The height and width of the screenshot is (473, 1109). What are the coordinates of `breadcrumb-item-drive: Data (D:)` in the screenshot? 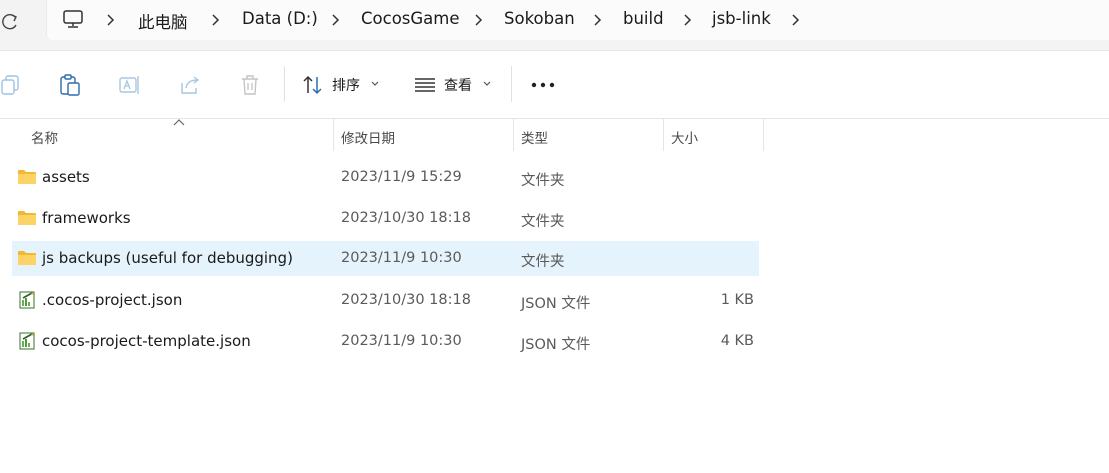 It's located at (280, 18).